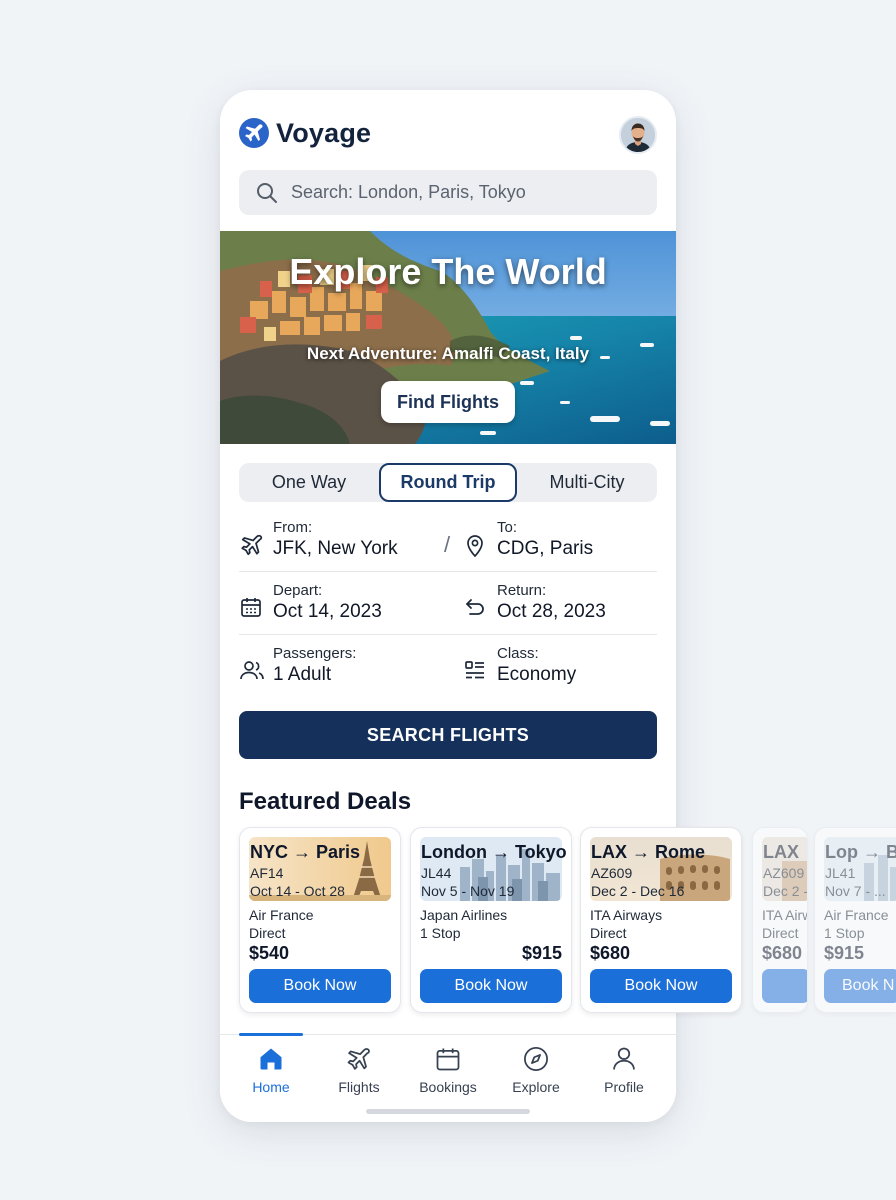  What do you see at coordinates (269, 953) in the screenshot?
I see `deal-price: $540` at bounding box center [269, 953].